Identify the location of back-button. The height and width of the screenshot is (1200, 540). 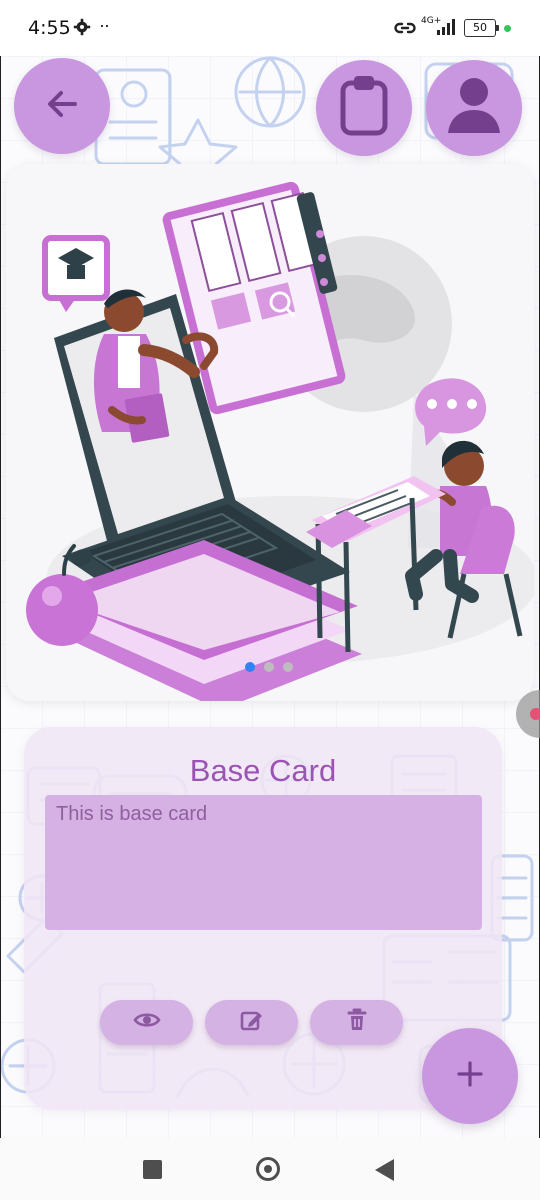
(62, 106).